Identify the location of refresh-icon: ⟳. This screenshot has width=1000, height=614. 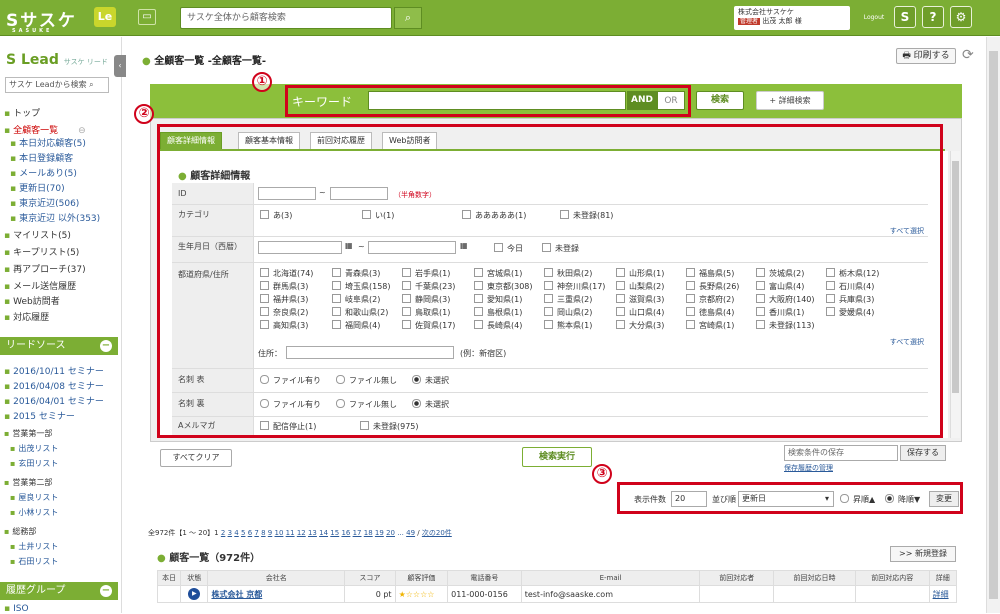
(968, 55).